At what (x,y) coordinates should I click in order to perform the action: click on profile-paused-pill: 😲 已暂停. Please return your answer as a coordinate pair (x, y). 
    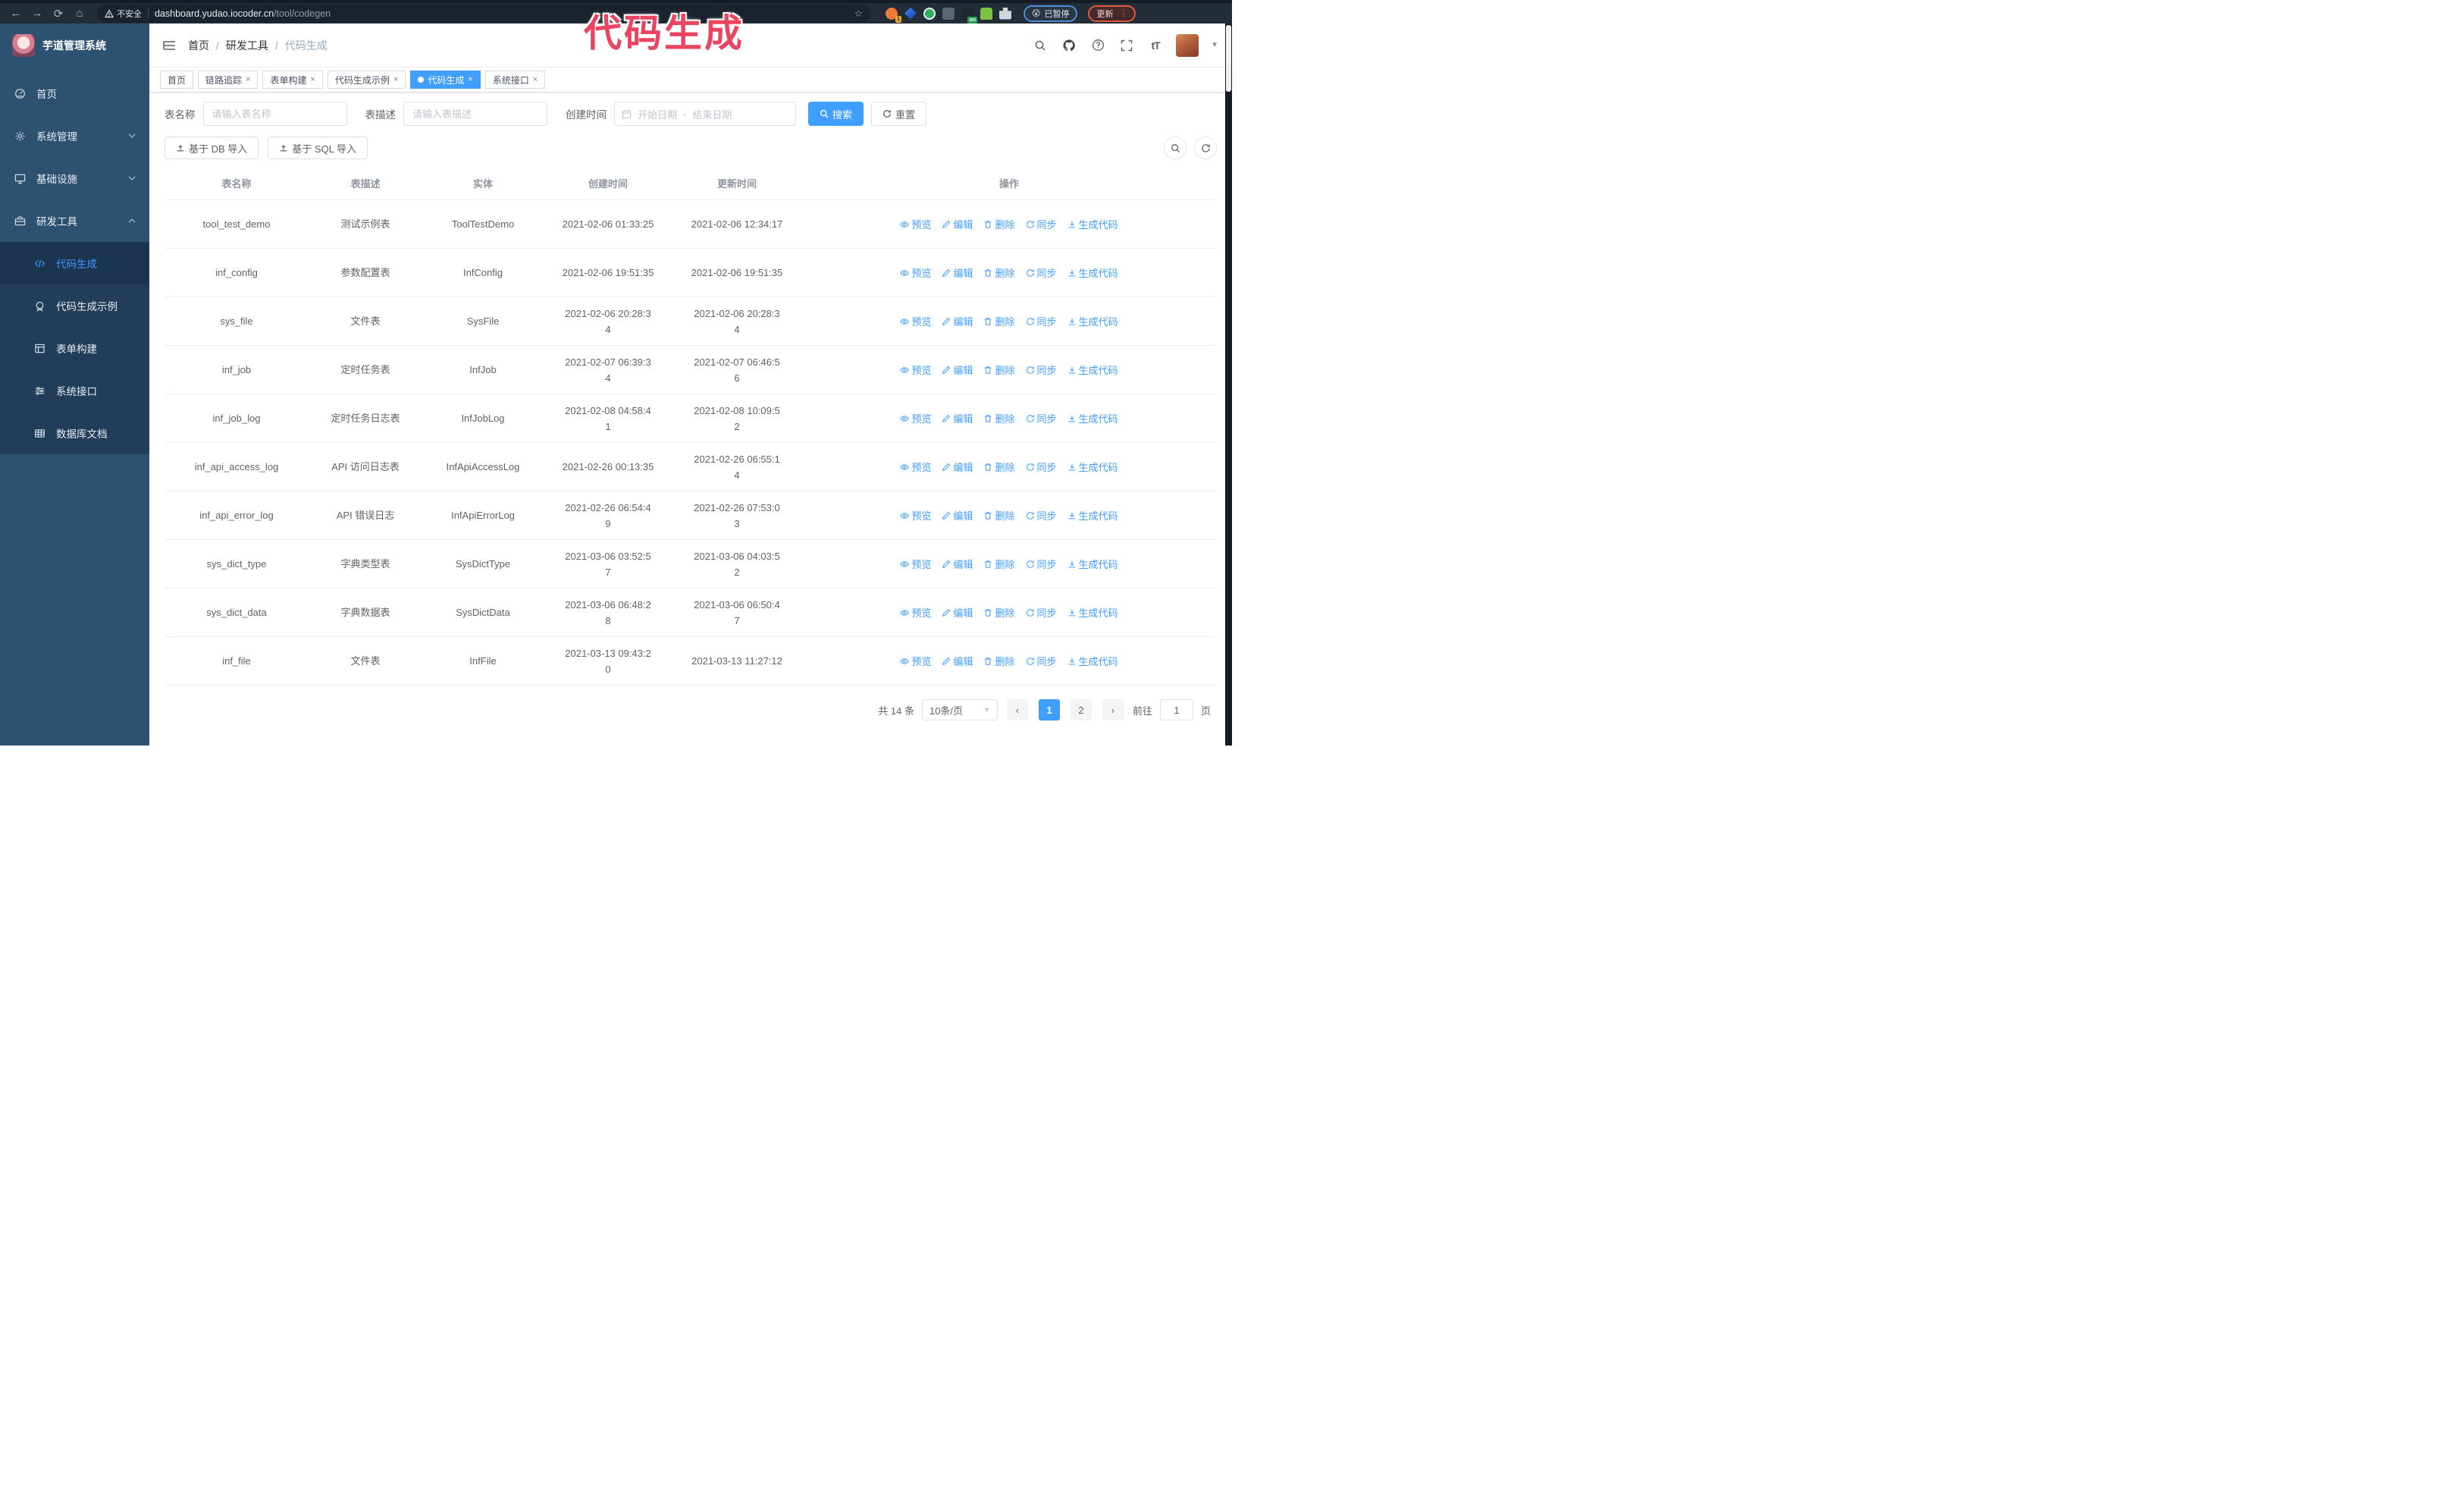
    Looking at the image, I should click on (1051, 13).